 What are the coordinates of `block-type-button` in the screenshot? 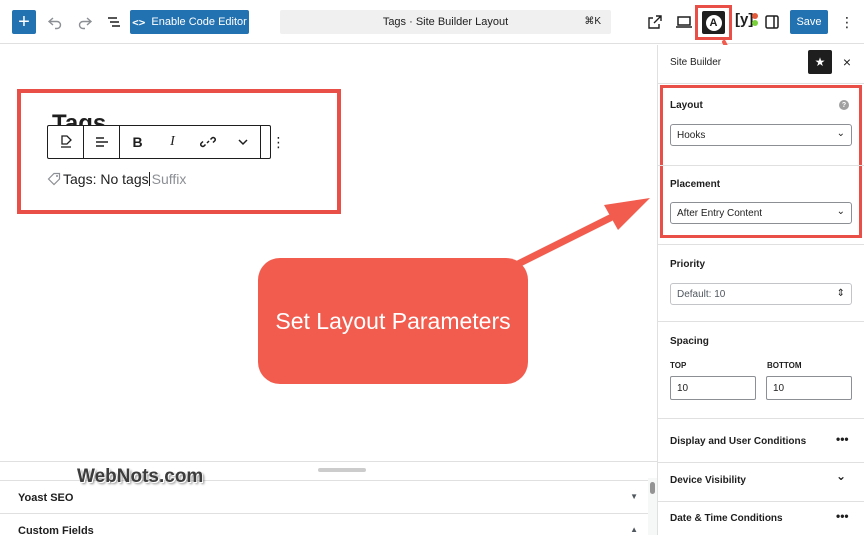 It's located at (65, 142).